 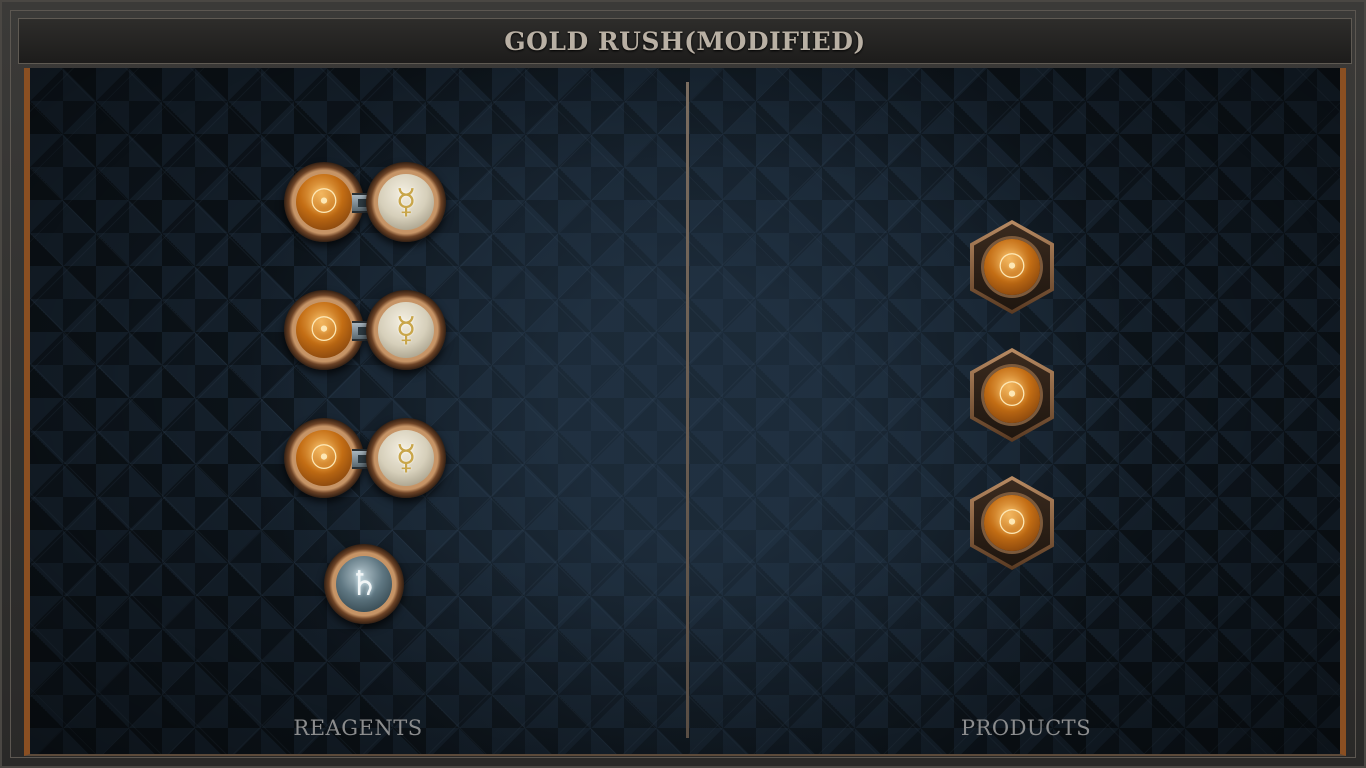 I want to click on lead-atom: ♄, so click(x=364, y=584).